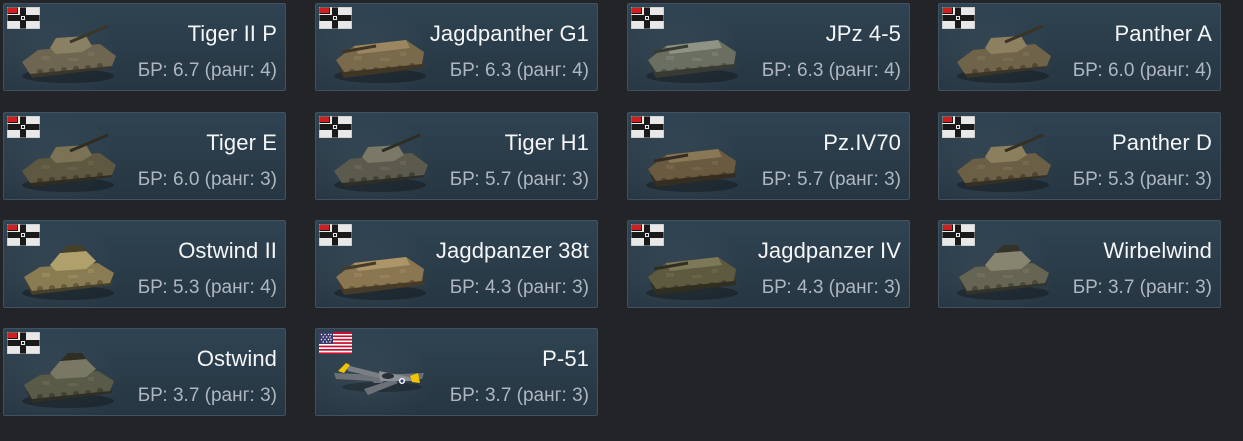 The width and height of the screenshot is (1243, 441). Describe the element at coordinates (144, 156) in the screenshot. I see `vehicle-card: Tiger E БР: 6.0 (ранг: 3)` at that location.